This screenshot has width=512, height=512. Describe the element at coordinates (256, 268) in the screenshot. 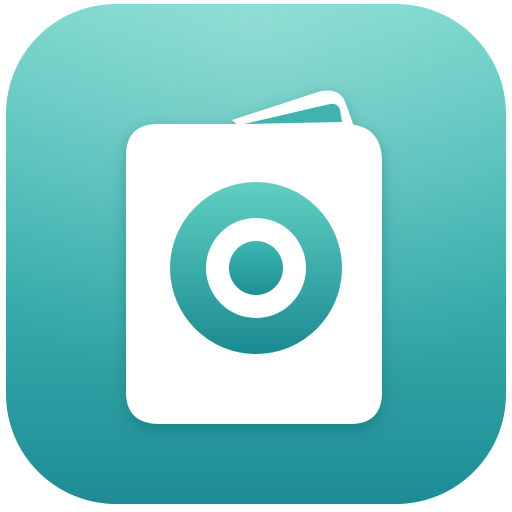

I see `lens-center` at that location.